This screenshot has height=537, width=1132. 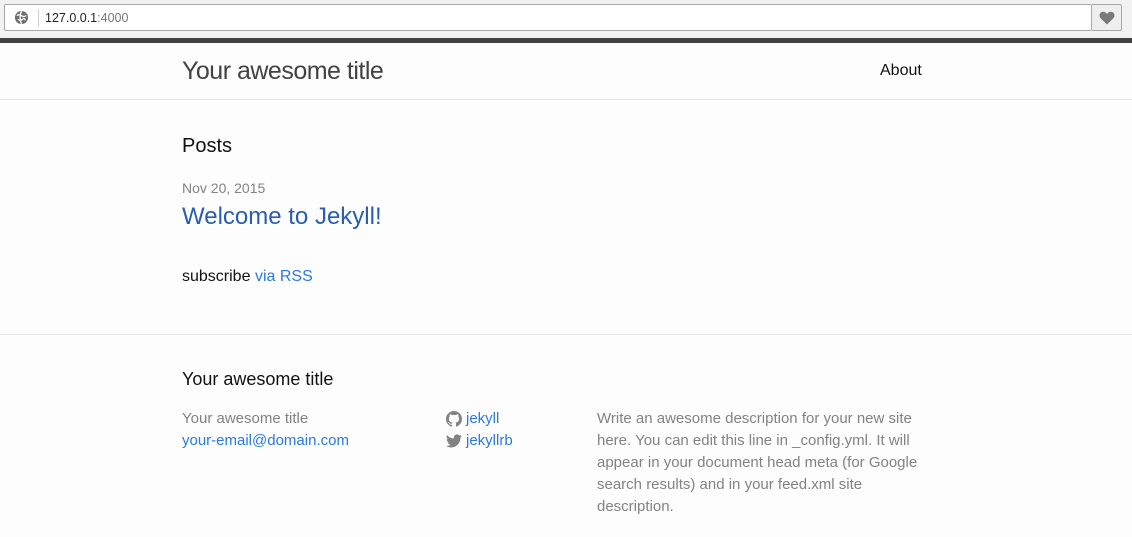 I want to click on globe-icon, so click(x=21, y=17).